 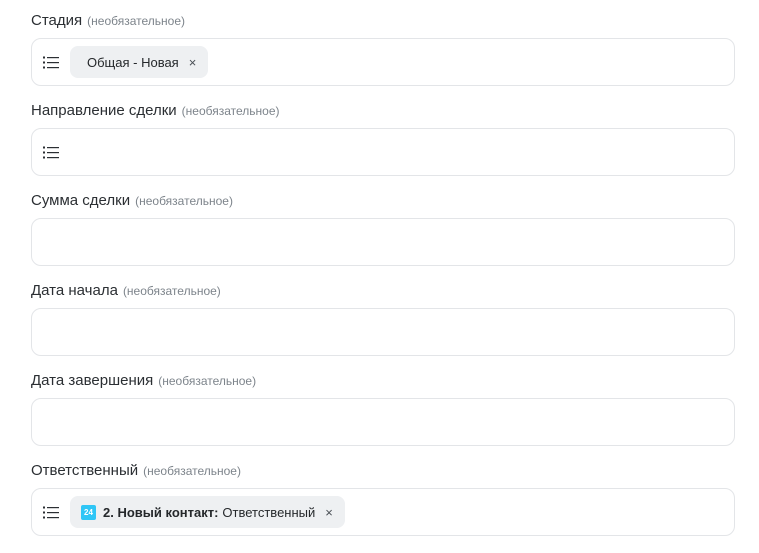 I want to click on chip-label: Общая - Новая, so click(x=133, y=62).